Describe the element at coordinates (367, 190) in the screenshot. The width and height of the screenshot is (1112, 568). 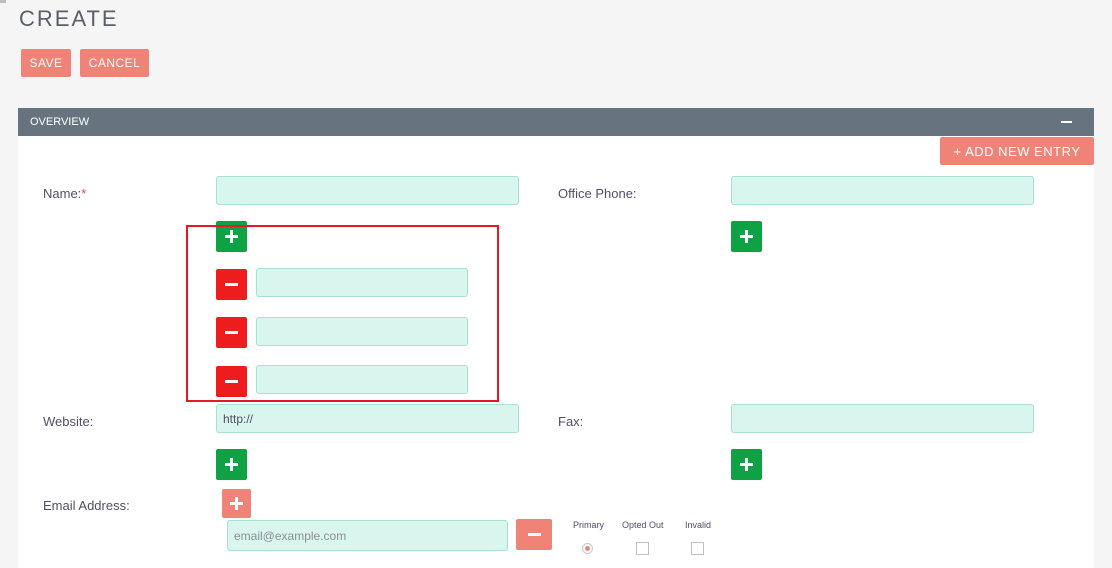
I see `name-input` at that location.